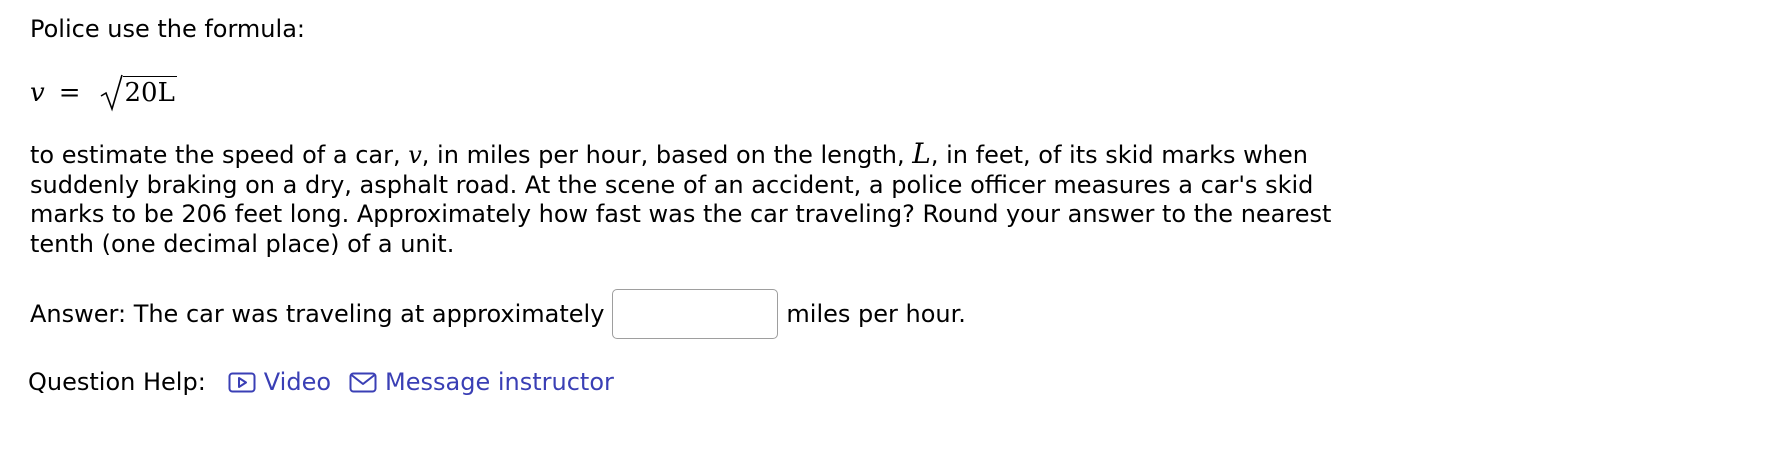 This screenshot has height=456, width=1765. Describe the element at coordinates (149, 91) in the screenshot. I see `formula-radicand: 20L` at that location.